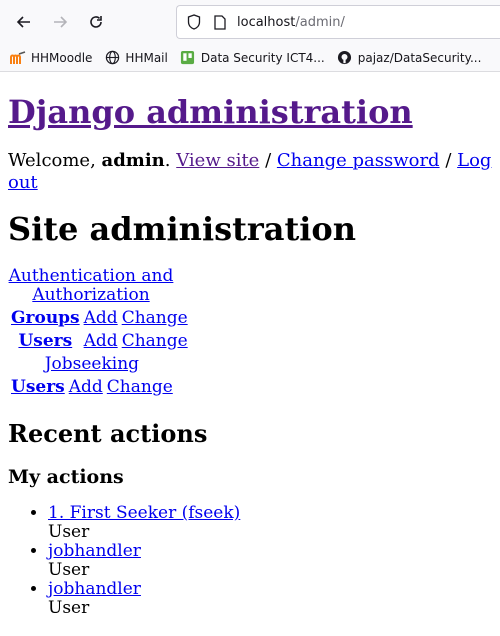 Image resolution: width=500 pixels, height=636 pixels. What do you see at coordinates (108, 433) in the screenshot?
I see `recent-actions-heading: Recent actions` at bounding box center [108, 433].